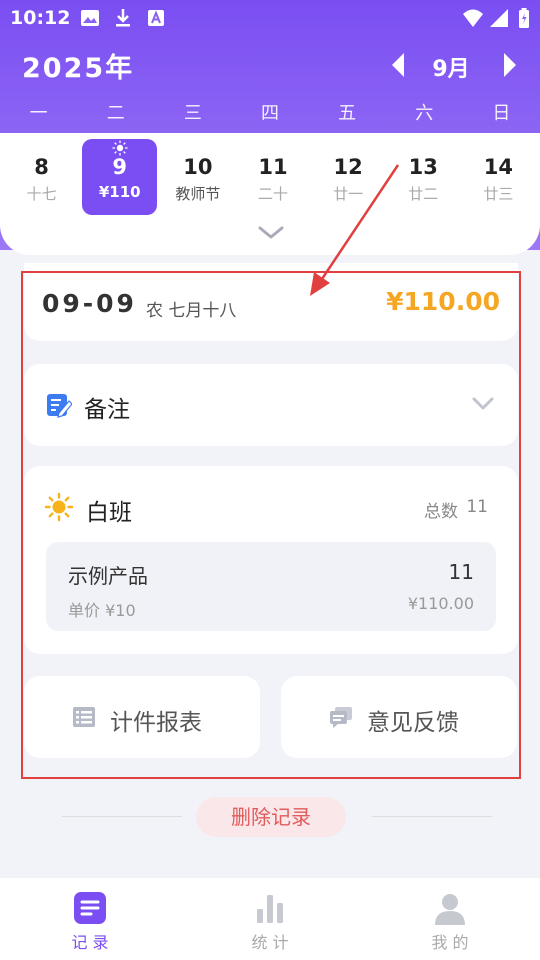 This screenshot has width=540, height=960. I want to click on previous-month-icon, so click(398, 65).